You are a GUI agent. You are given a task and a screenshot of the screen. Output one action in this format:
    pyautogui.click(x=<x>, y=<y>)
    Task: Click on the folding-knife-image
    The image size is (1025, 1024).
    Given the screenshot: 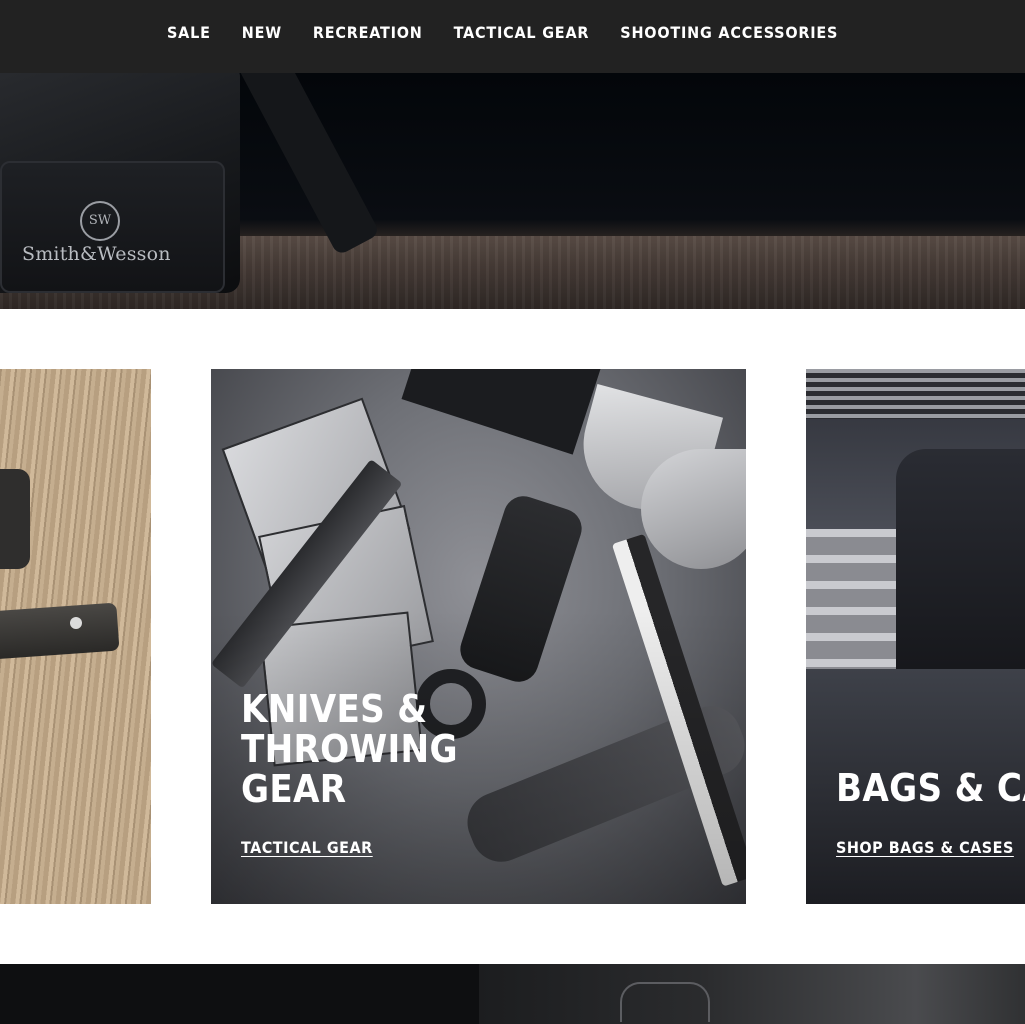 What is the action you would take?
    pyautogui.click(x=15, y=519)
    